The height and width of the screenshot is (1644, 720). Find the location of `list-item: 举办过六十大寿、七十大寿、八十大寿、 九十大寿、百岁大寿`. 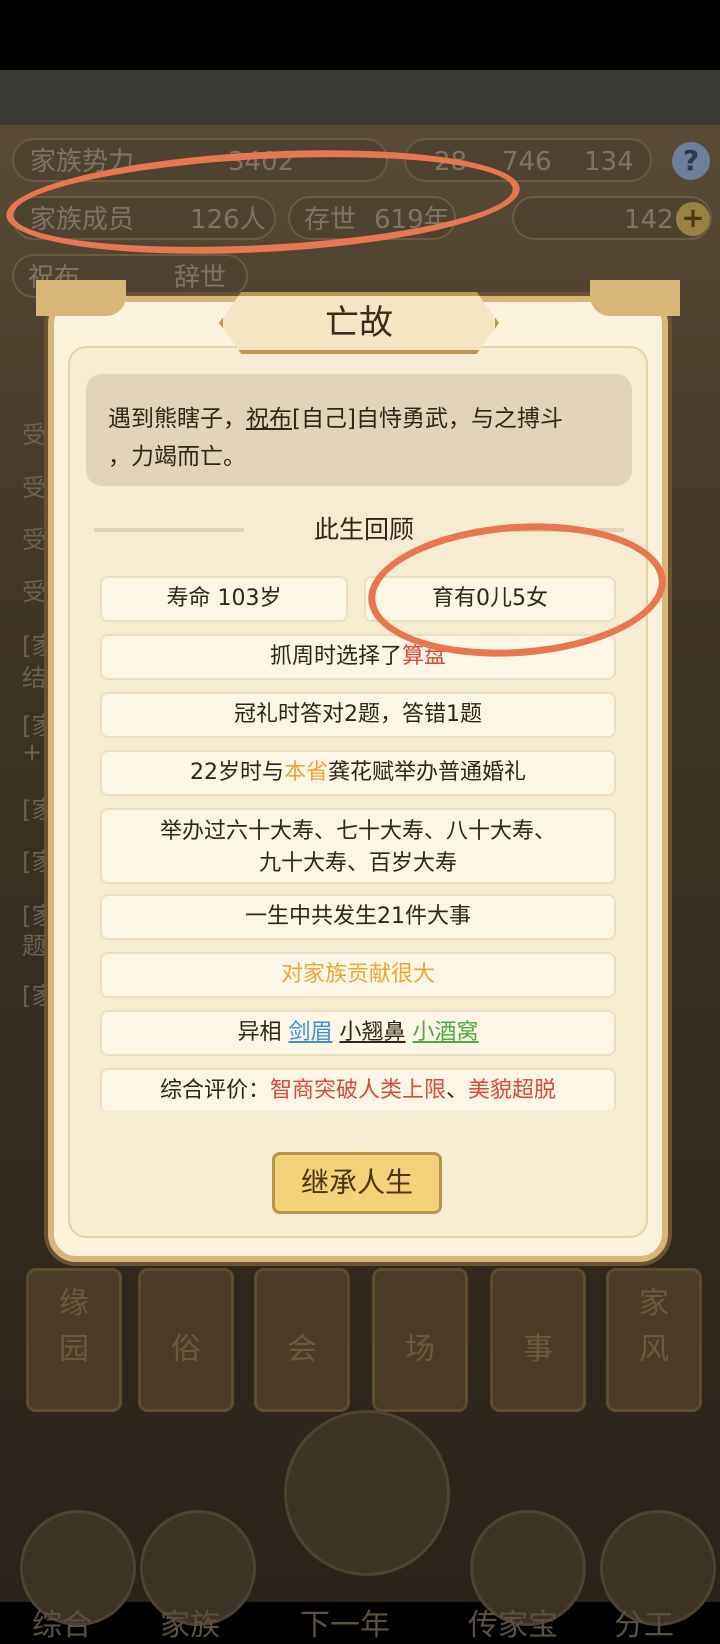

list-item: 举办过六十大寿、七十大寿、八十大寿、 九十大寿、百岁大寿 is located at coordinates (358, 846).